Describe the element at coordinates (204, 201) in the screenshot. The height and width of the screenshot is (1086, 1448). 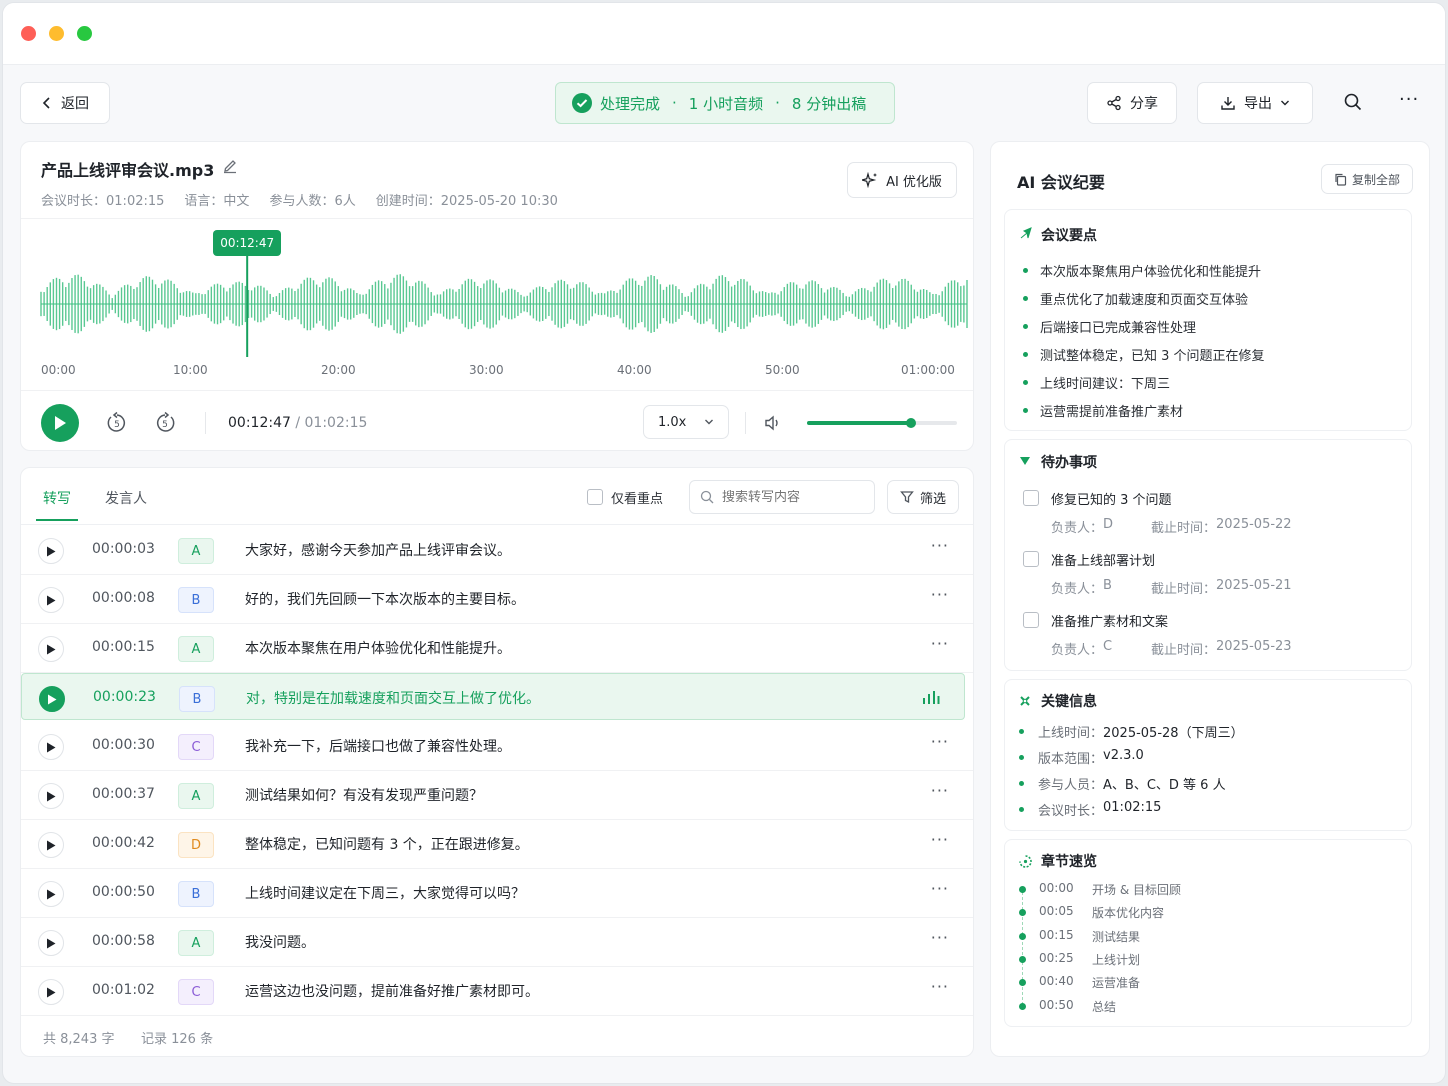
I see `meta-language-label: 语言：` at that location.